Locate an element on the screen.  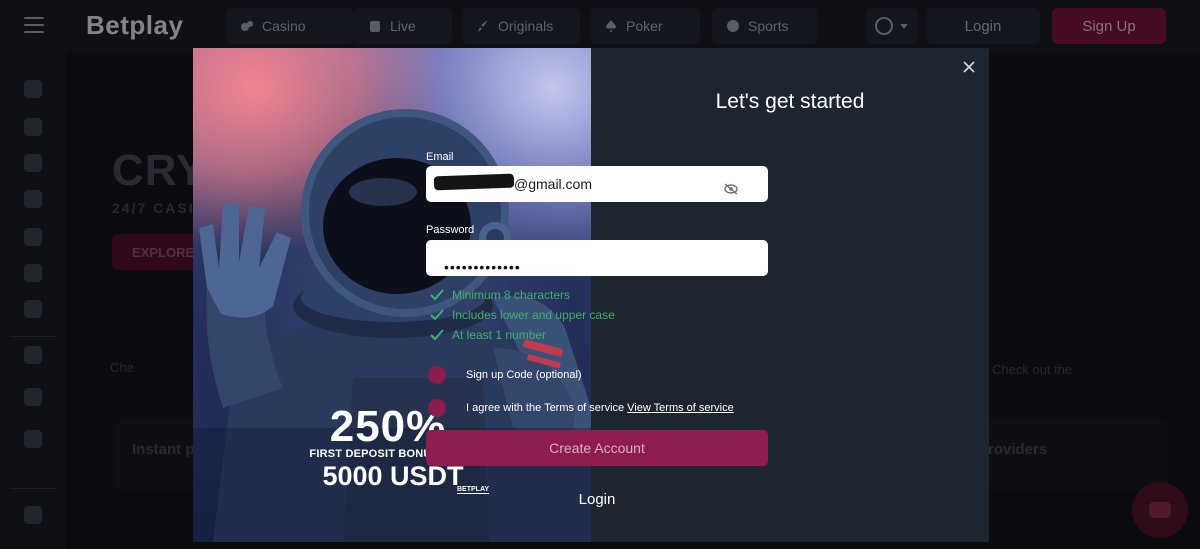
email-value: @gmail.com is located at coordinates (553, 184).